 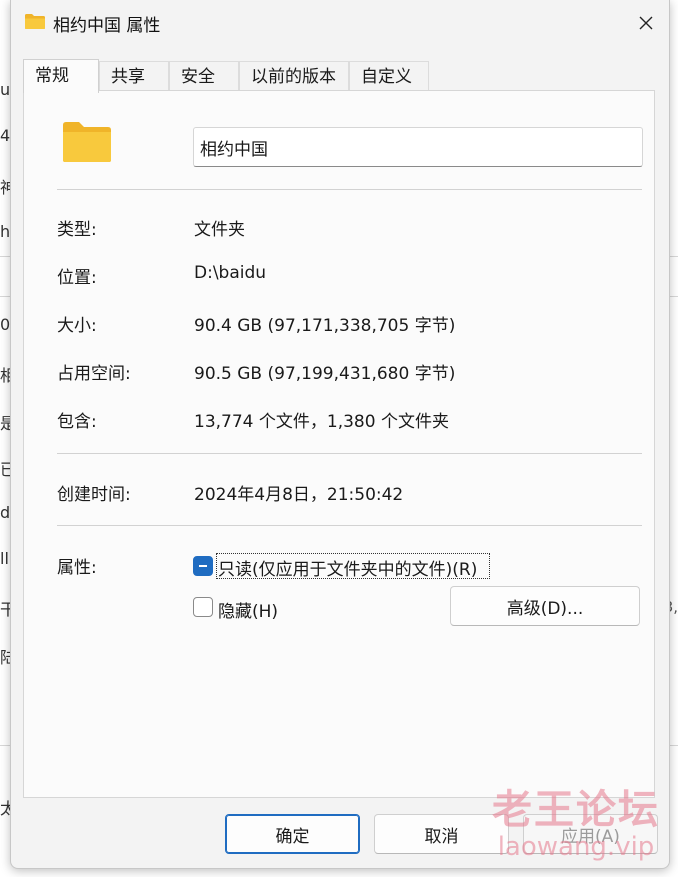 I want to click on close-button, so click(x=646, y=23).